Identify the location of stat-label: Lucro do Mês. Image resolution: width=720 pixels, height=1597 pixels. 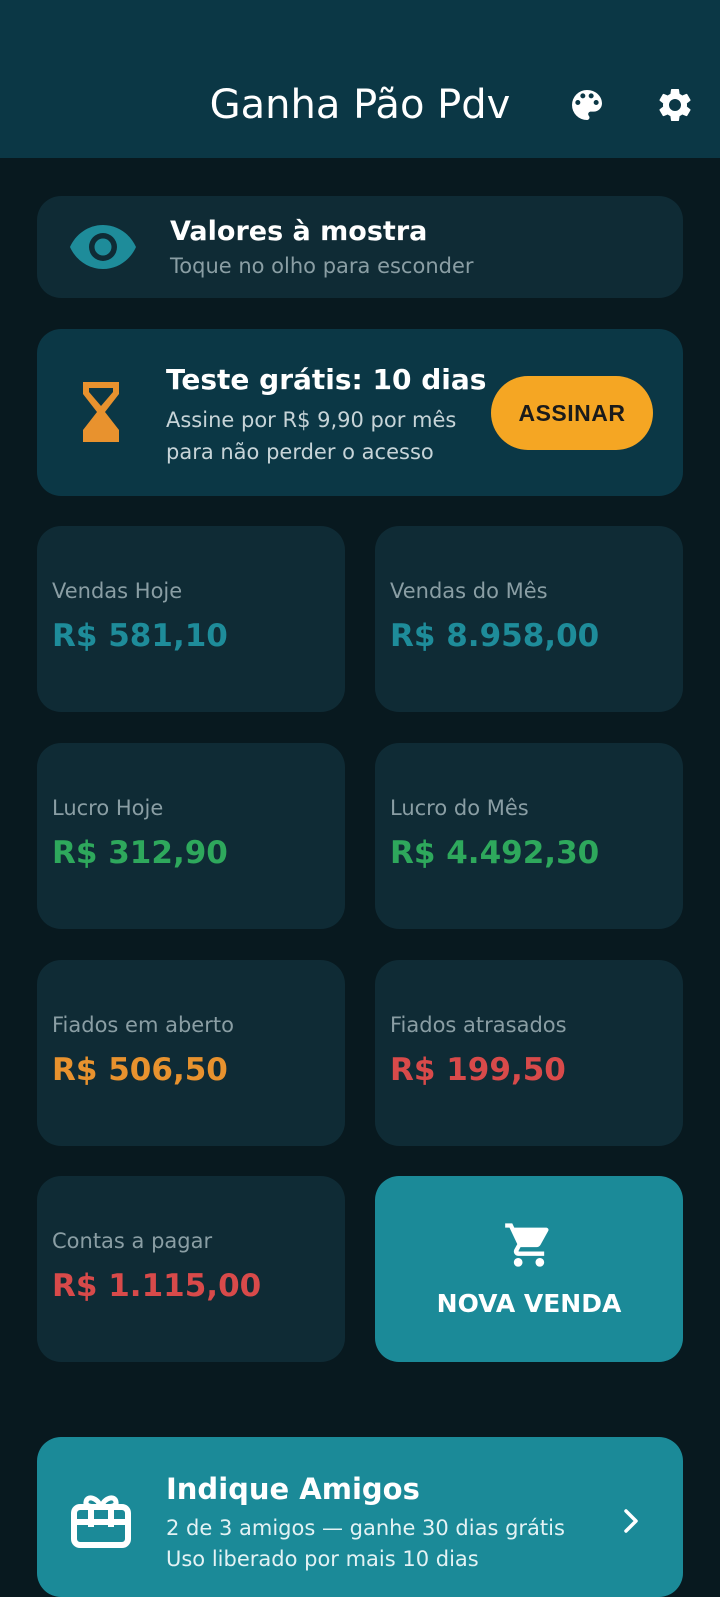
(459, 808).